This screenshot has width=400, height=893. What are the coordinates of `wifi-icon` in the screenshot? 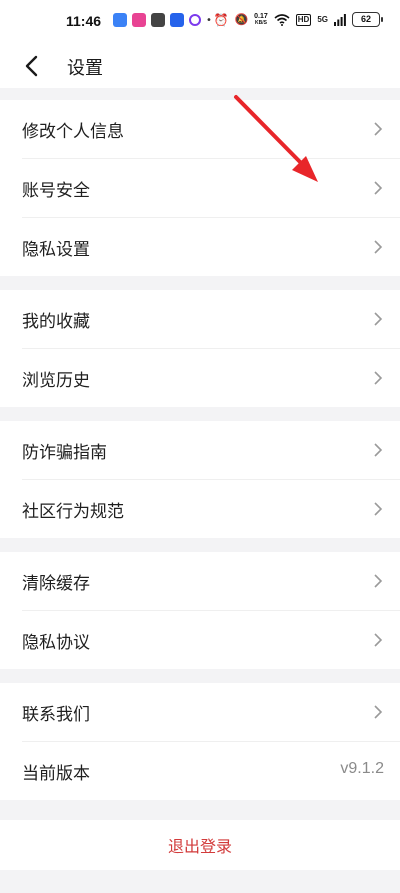 It's located at (282, 19).